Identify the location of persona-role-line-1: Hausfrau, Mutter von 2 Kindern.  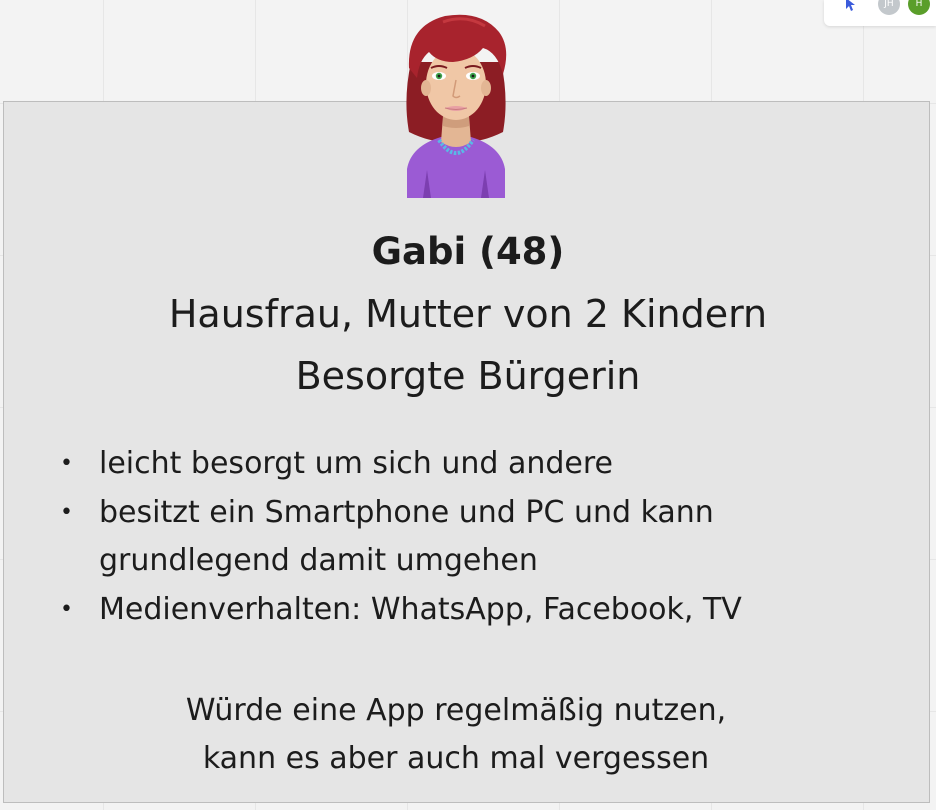
(468, 314).